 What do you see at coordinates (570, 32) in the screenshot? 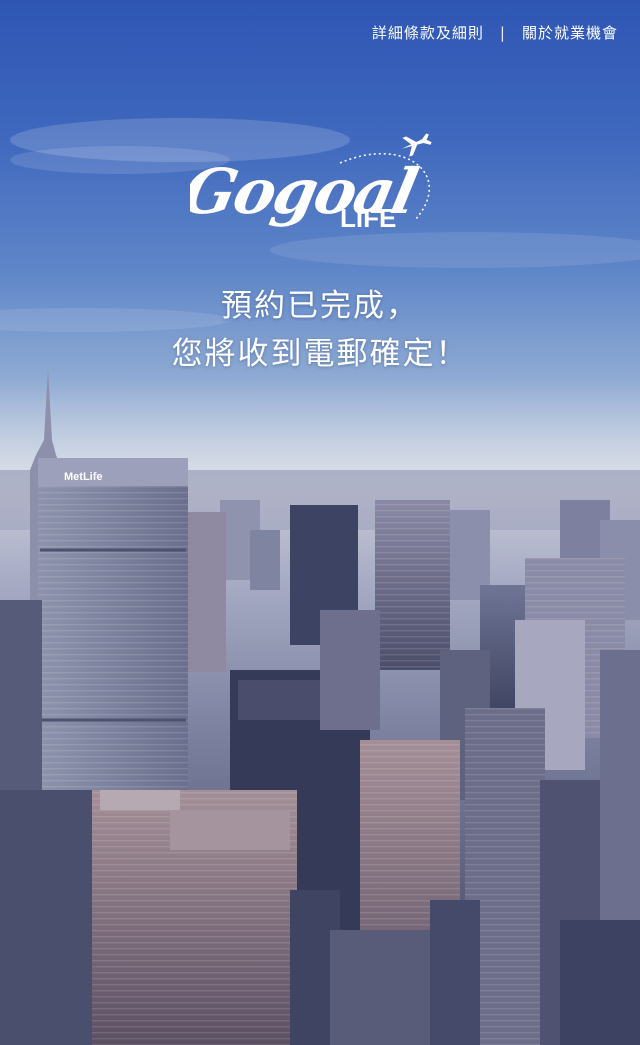
I see `careers-link: 關於就業機會` at bounding box center [570, 32].